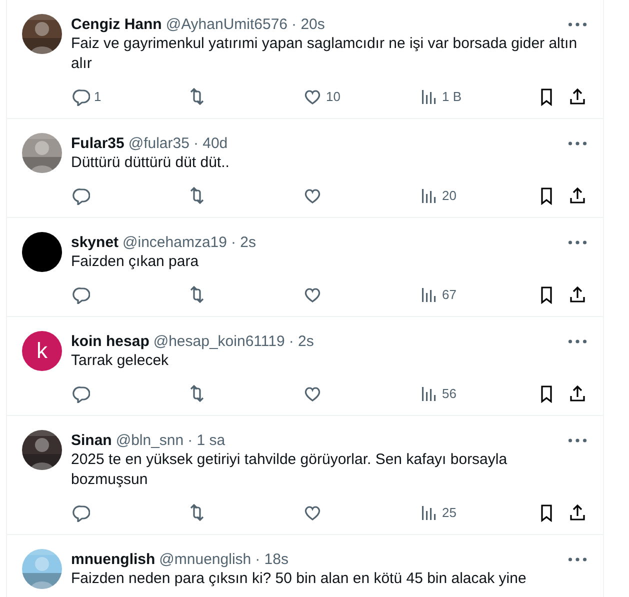  I want to click on user-name: Cengiz Hann, so click(116, 24).